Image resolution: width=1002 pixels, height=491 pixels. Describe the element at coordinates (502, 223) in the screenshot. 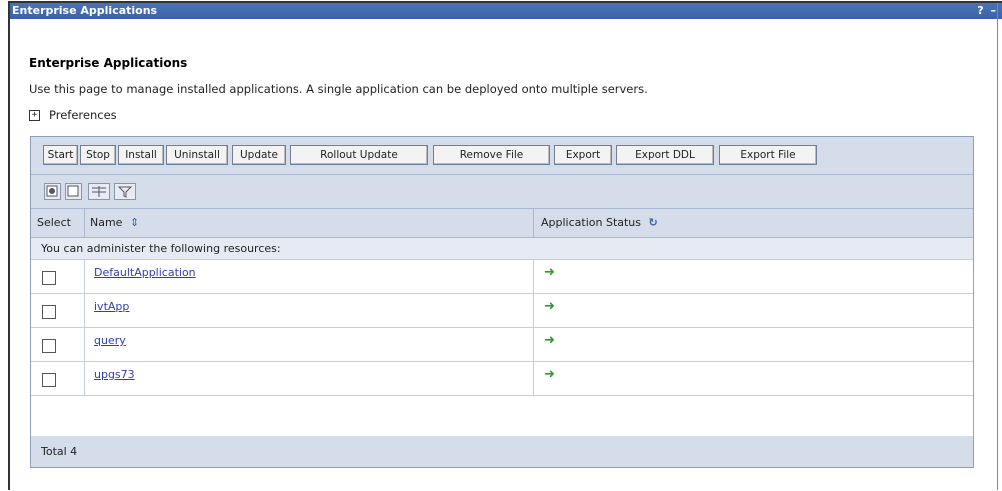

I see `table-header: Select Name ⇕ Application Status ↻` at that location.